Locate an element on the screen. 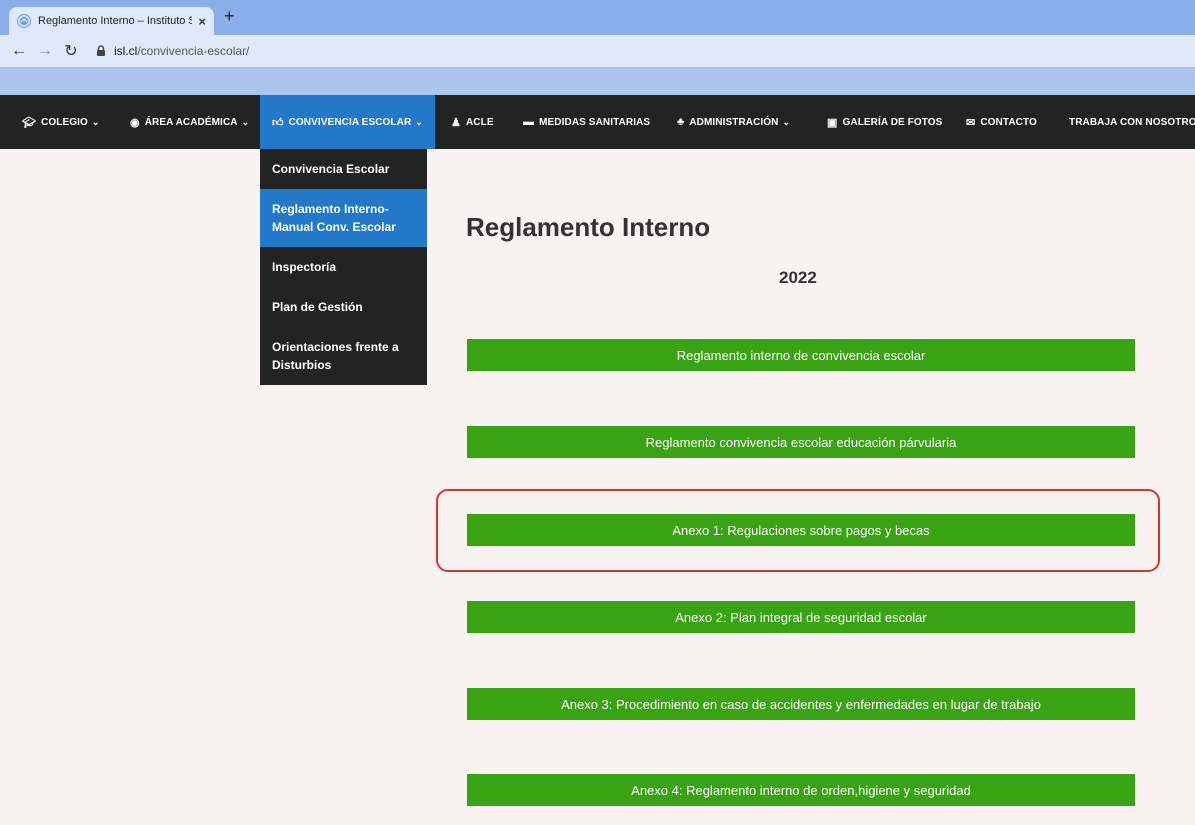 This screenshot has height=825, width=1195. nav-item-medidas-sanitarias: ▬ MEDIDAS SANITARIAS is located at coordinates (586, 122).